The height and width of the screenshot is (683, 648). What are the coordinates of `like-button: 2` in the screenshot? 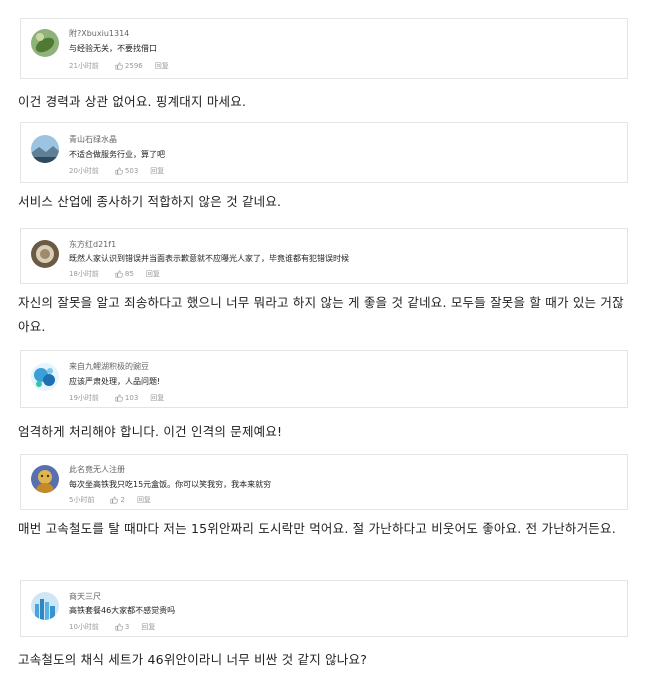 It's located at (117, 500).